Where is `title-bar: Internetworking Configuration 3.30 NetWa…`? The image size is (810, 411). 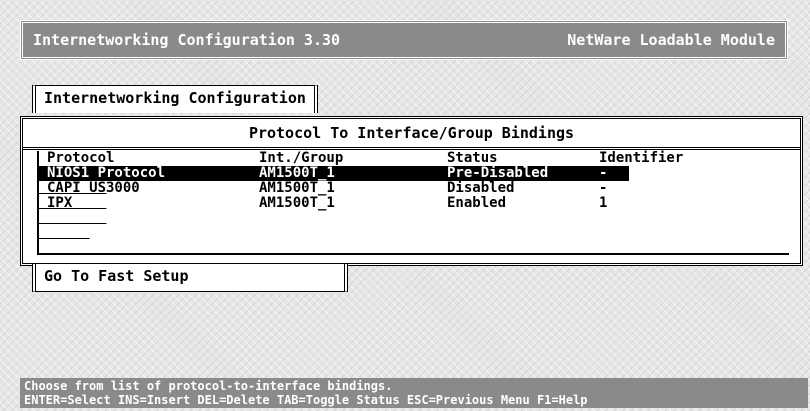 title-bar: Internetworking Configuration 3.30 NetWa… is located at coordinates (404, 40).